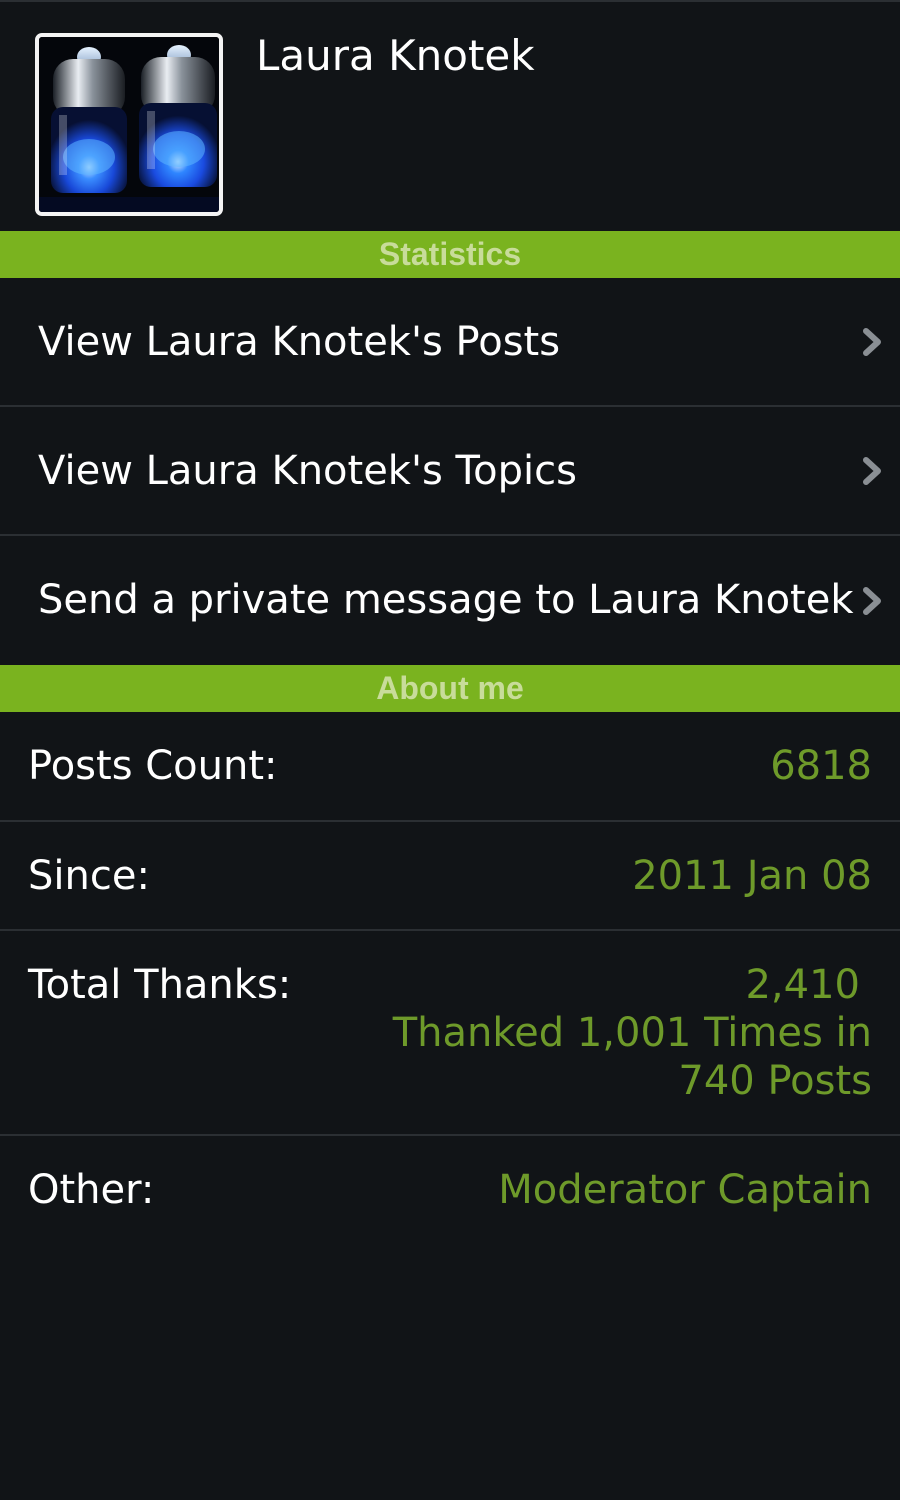 The width and height of the screenshot is (900, 1500). I want to click on thanked-posts-text: 740 Posts, so click(775, 1081).